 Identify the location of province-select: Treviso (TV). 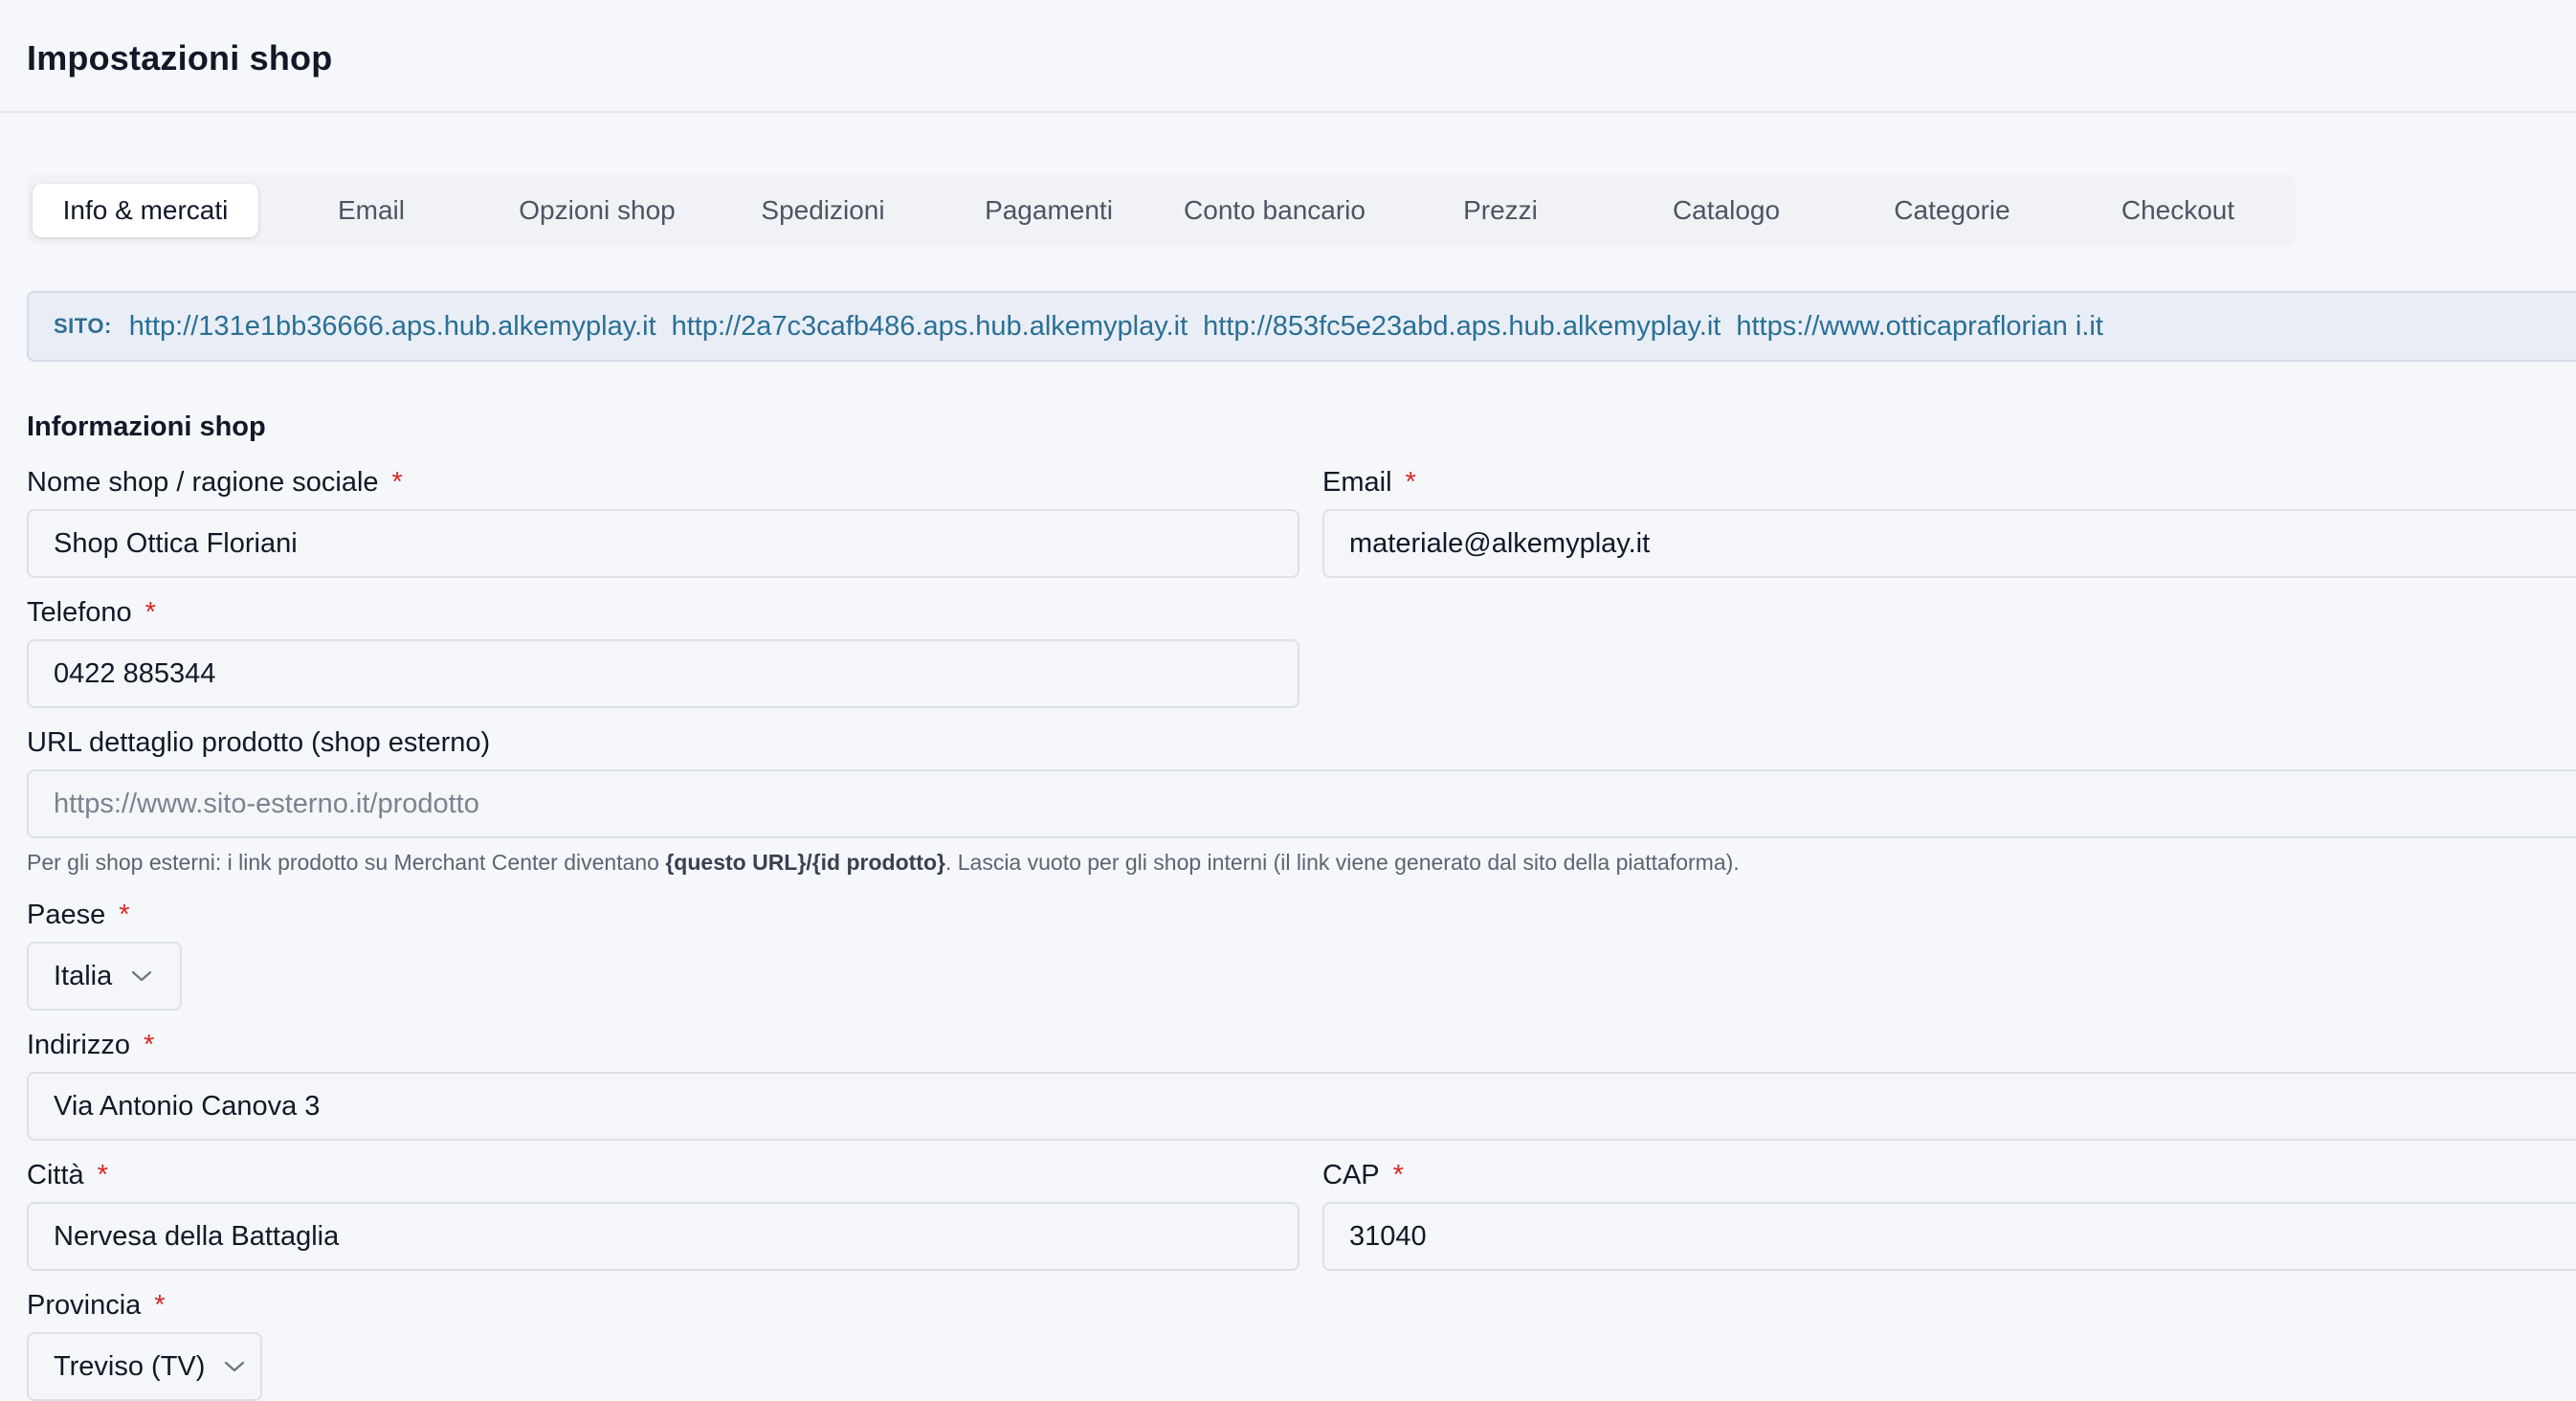
(144, 1366).